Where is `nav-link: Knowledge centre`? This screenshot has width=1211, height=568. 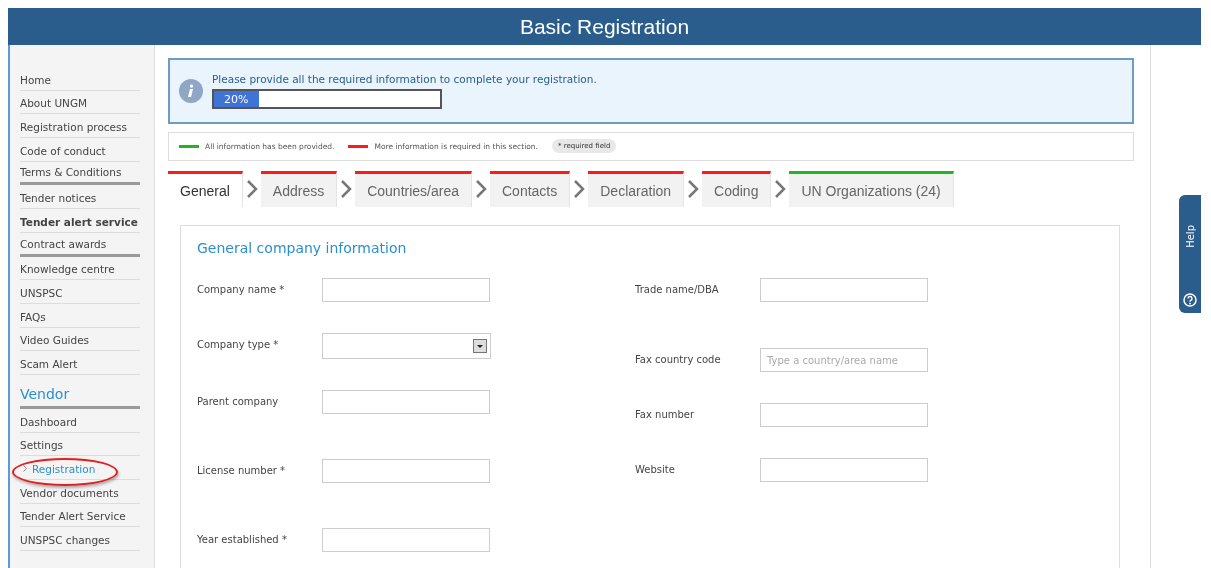
nav-link: Knowledge centre is located at coordinates (67, 269).